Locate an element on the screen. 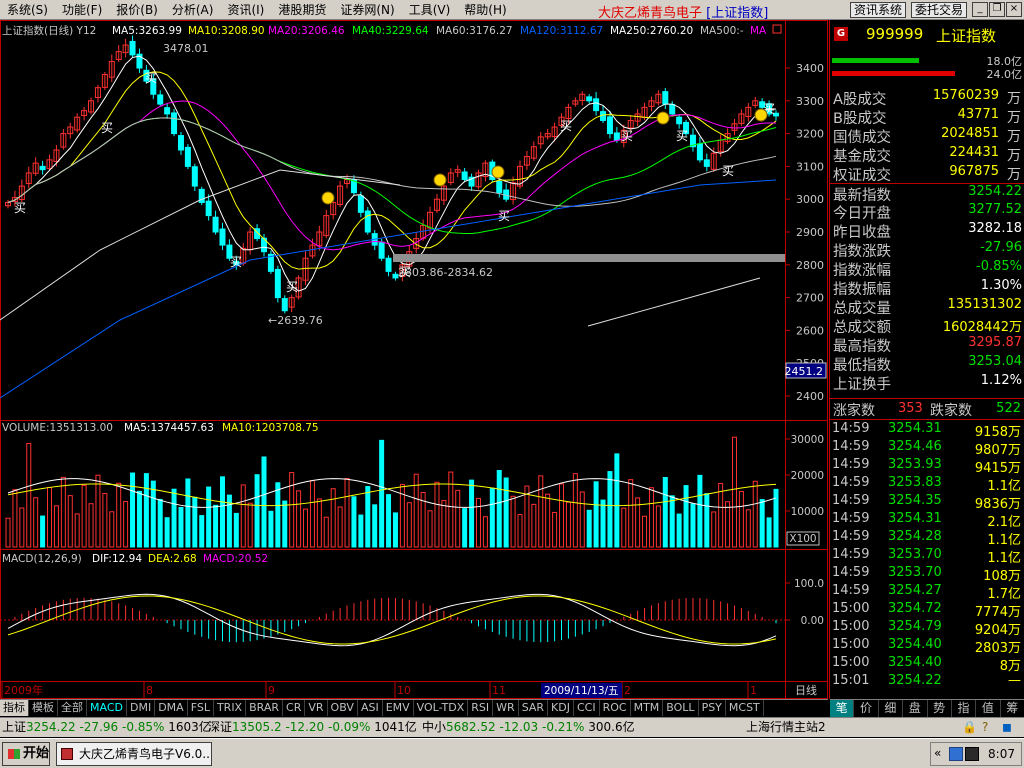 The width and height of the screenshot is (1024, 768). indicator-tab: TRIX is located at coordinates (230, 708).